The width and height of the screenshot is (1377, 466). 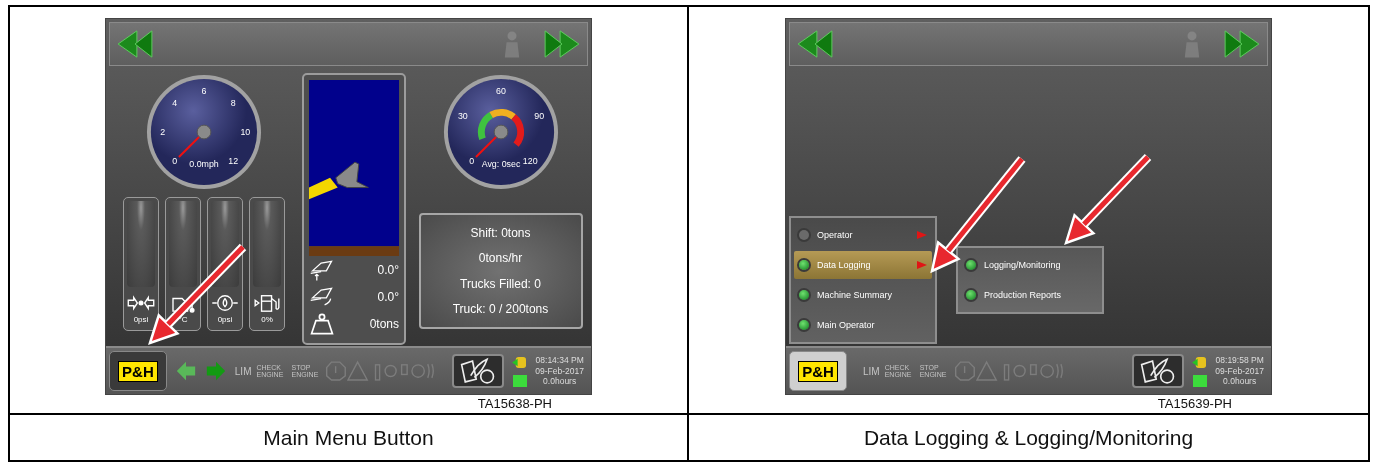 What do you see at coordinates (225, 303) in the screenshot?
I see `oil-pressure-icon` at bounding box center [225, 303].